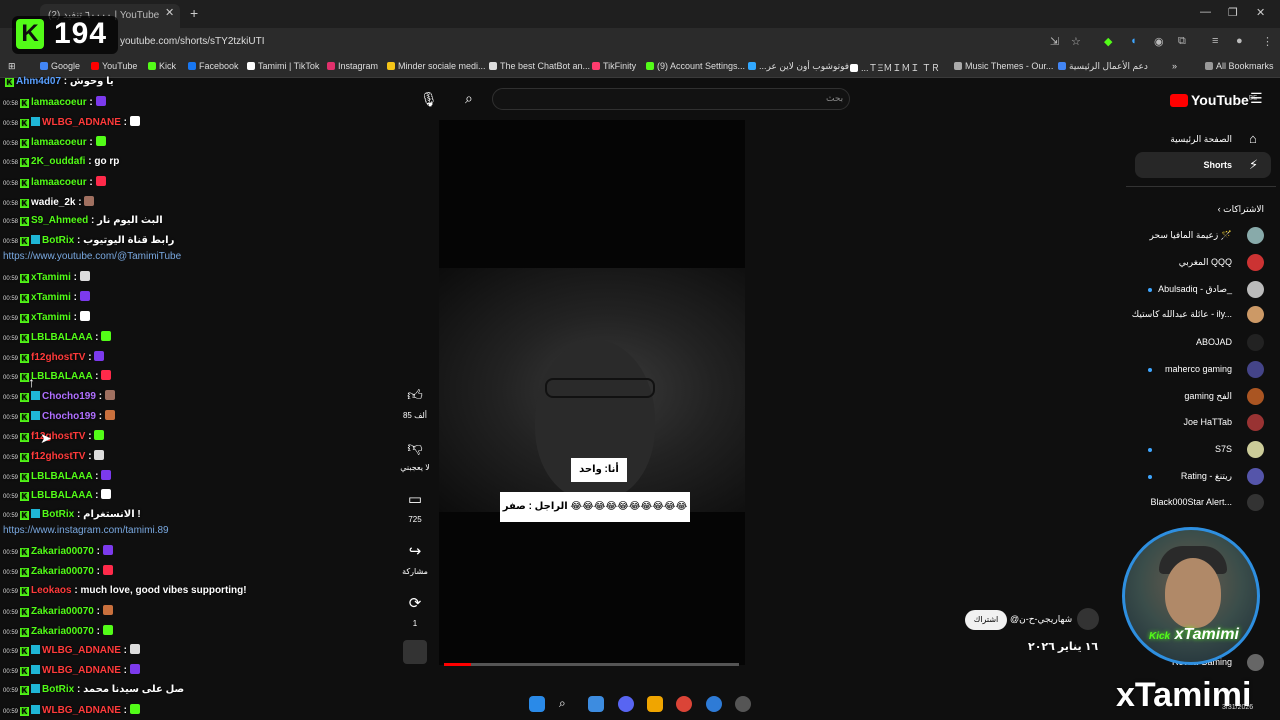 The width and height of the screenshot is (1280, 720). I want to click on subscription-item: Rating - ريتنغ, so click(1206, 476).